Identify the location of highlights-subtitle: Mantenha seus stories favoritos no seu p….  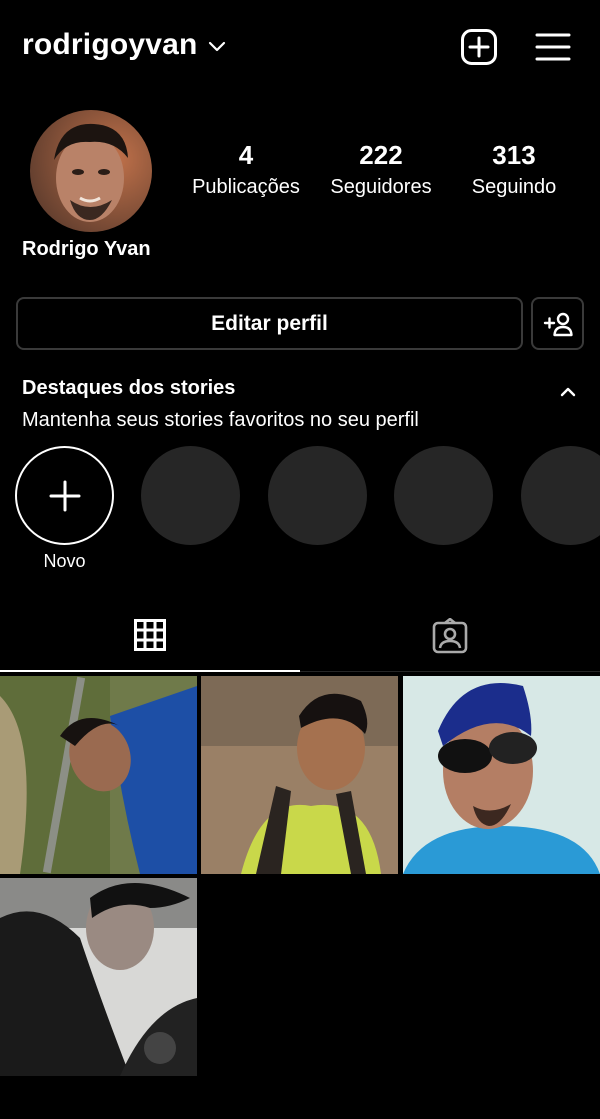
(220, 420).